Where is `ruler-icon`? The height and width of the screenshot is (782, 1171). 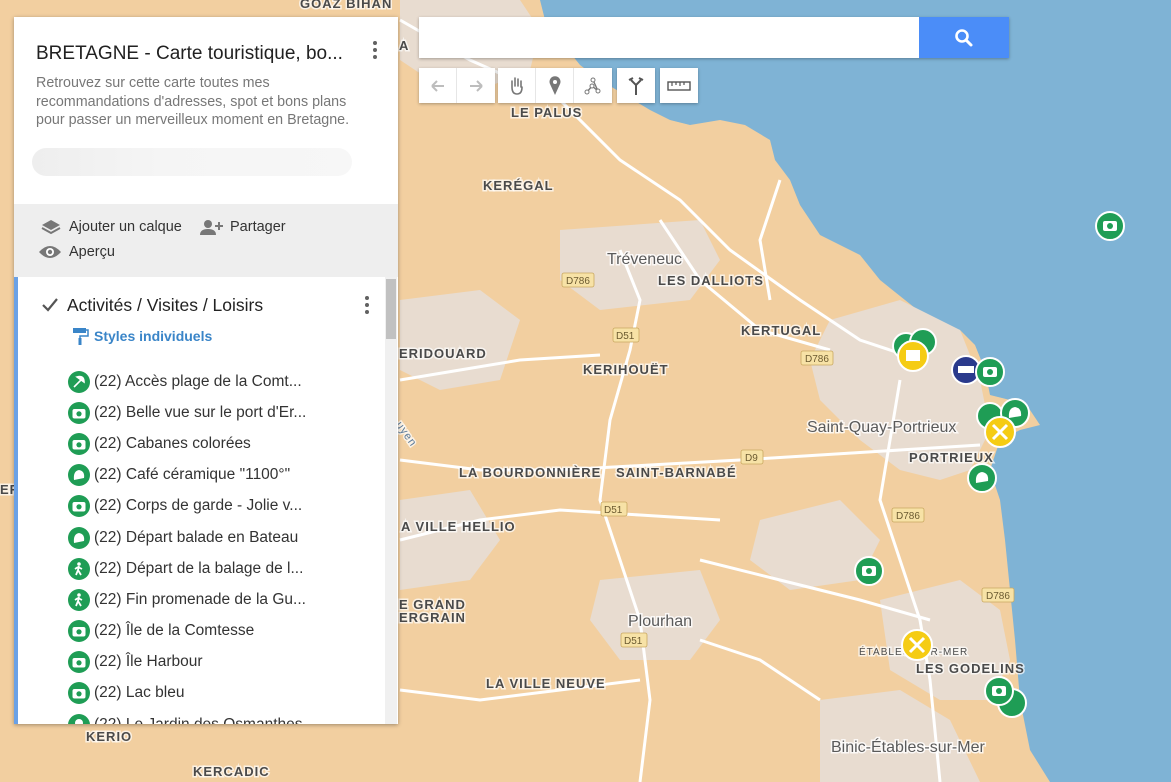
ruler-icon is located at coordinates (679, 85).